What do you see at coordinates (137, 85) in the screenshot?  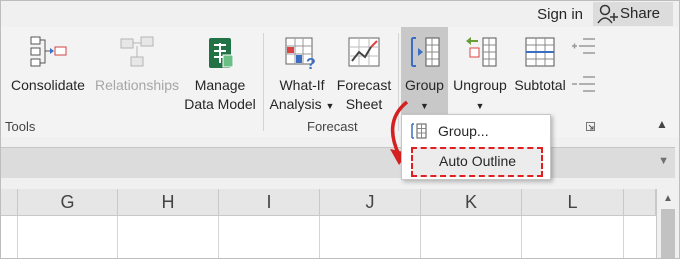 I see `relationships-label: Relationships` at bounding box center [137, 85].